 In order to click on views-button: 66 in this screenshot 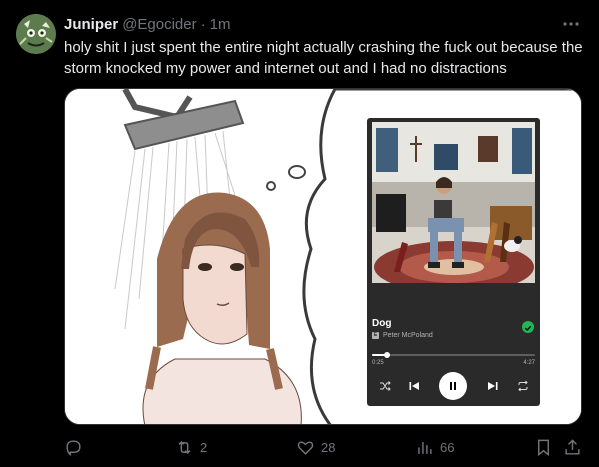, I will do `click(434, 447)`.